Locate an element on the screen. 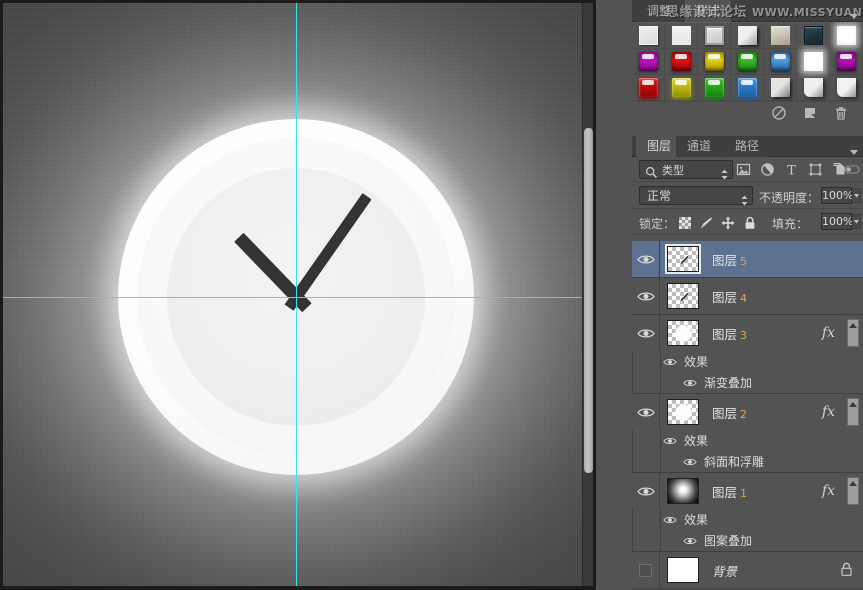  layer-group: 图层 4 is located at coordinates (747, 296).